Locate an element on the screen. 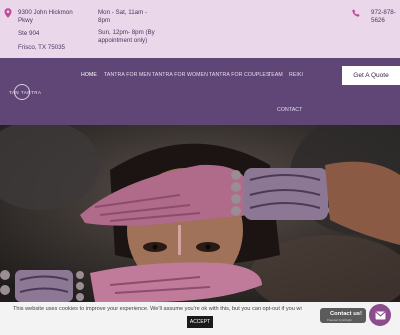 The height and width of the screenshot is (335, 400). phone-line-1: 972-878- is located at coordinates (383, 12).